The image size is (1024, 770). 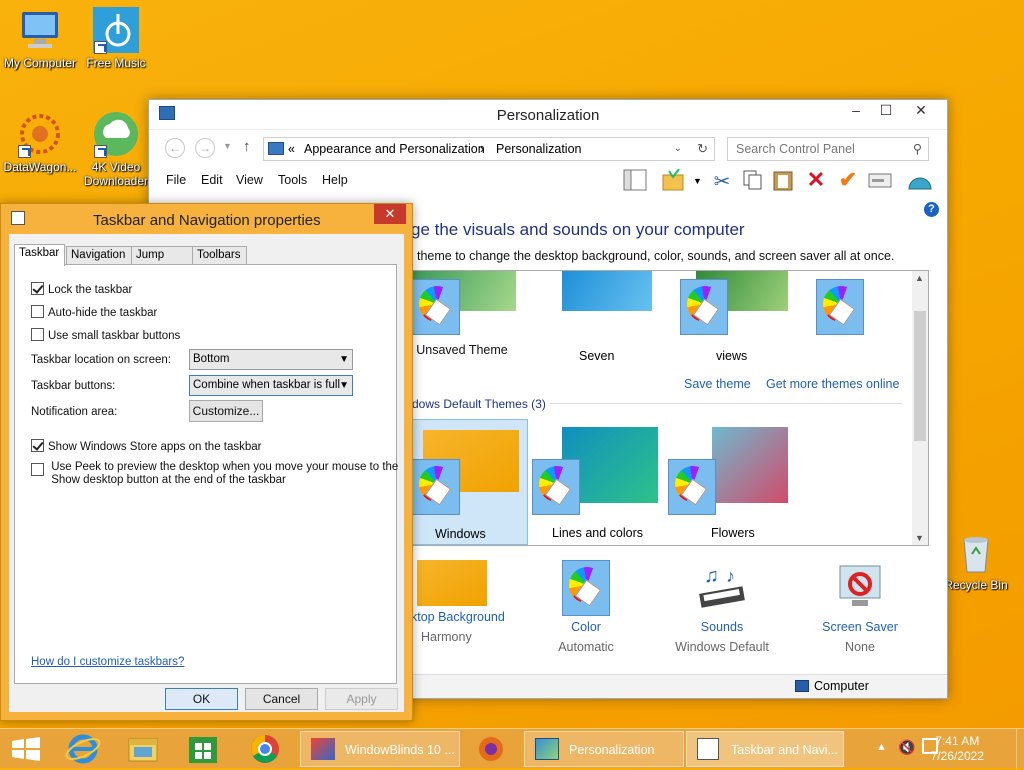 What do you see at coordinates (292, 180) in the screenshot?
I see `menu-tools: Tools` at bounding box center [292, 180].